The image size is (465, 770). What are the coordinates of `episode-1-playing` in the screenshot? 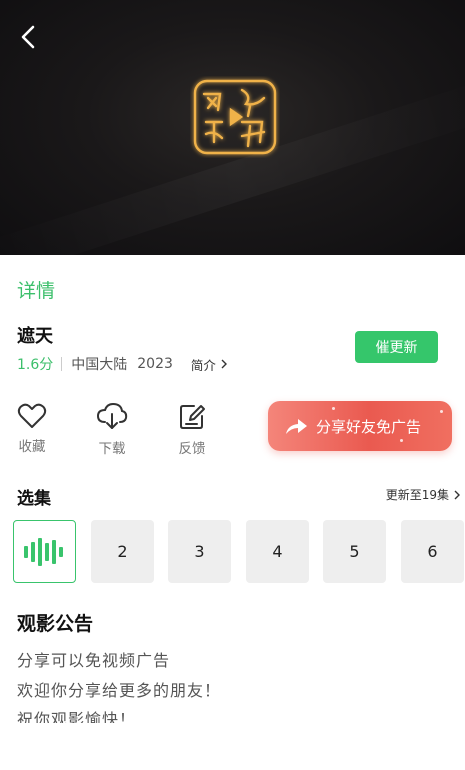 It's located at (44, 551).